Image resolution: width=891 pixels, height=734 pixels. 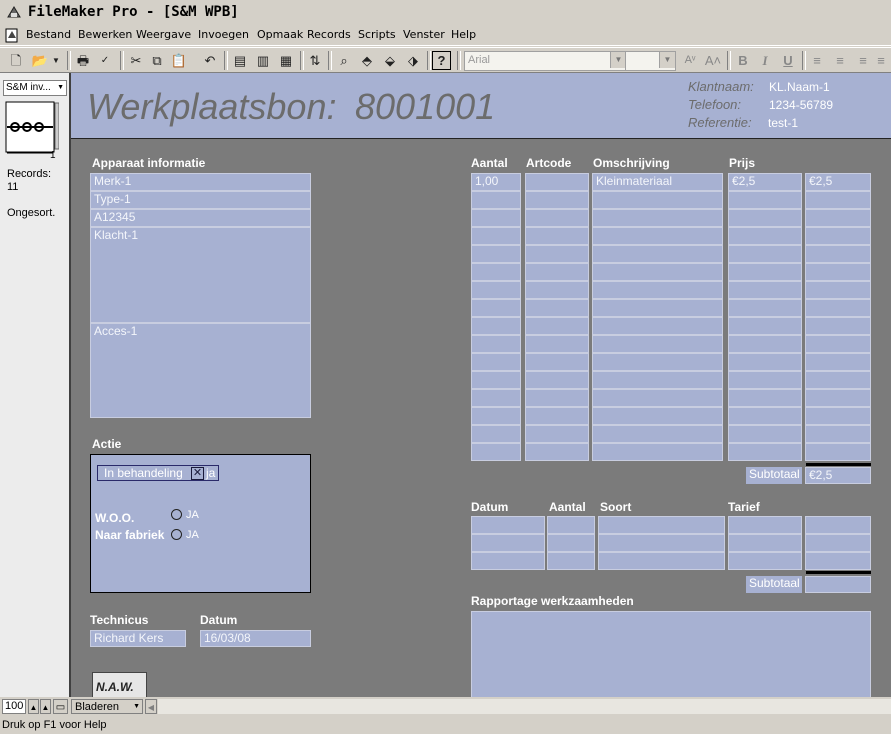 What do you see at coordinates (390, 60) in the screenshot?
I see `omit-icon: ⬙` at bounding box center [390, 60].